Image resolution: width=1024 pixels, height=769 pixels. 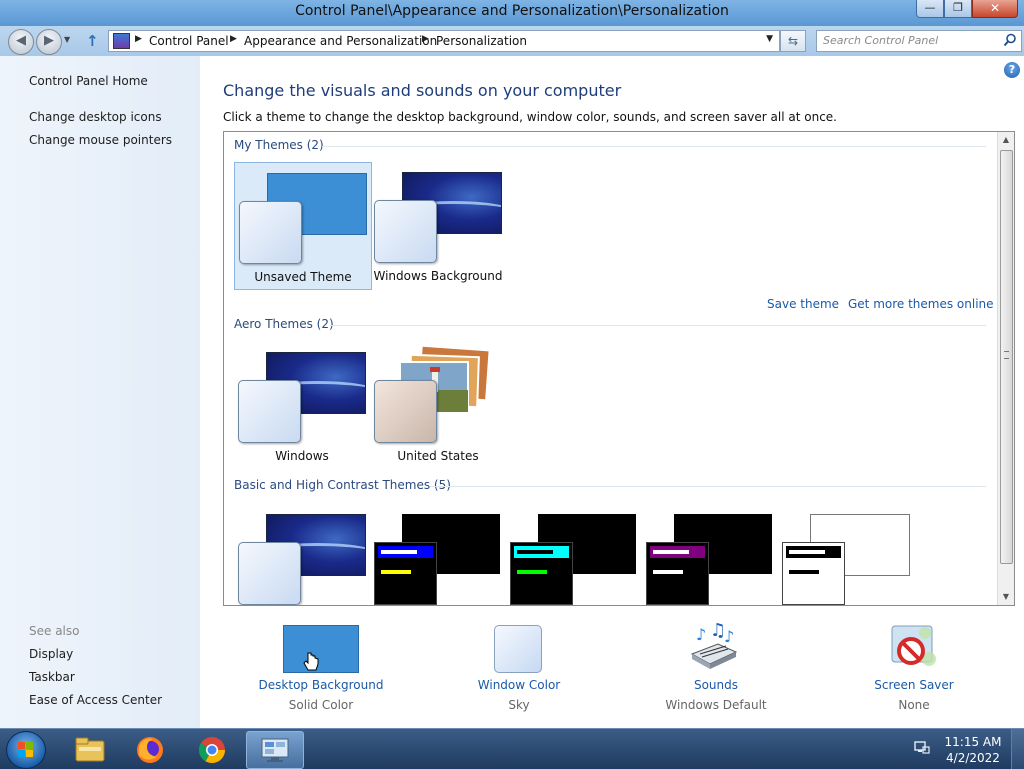 I want to click on refresh-button: ⇆, so click(x=793, y=41).